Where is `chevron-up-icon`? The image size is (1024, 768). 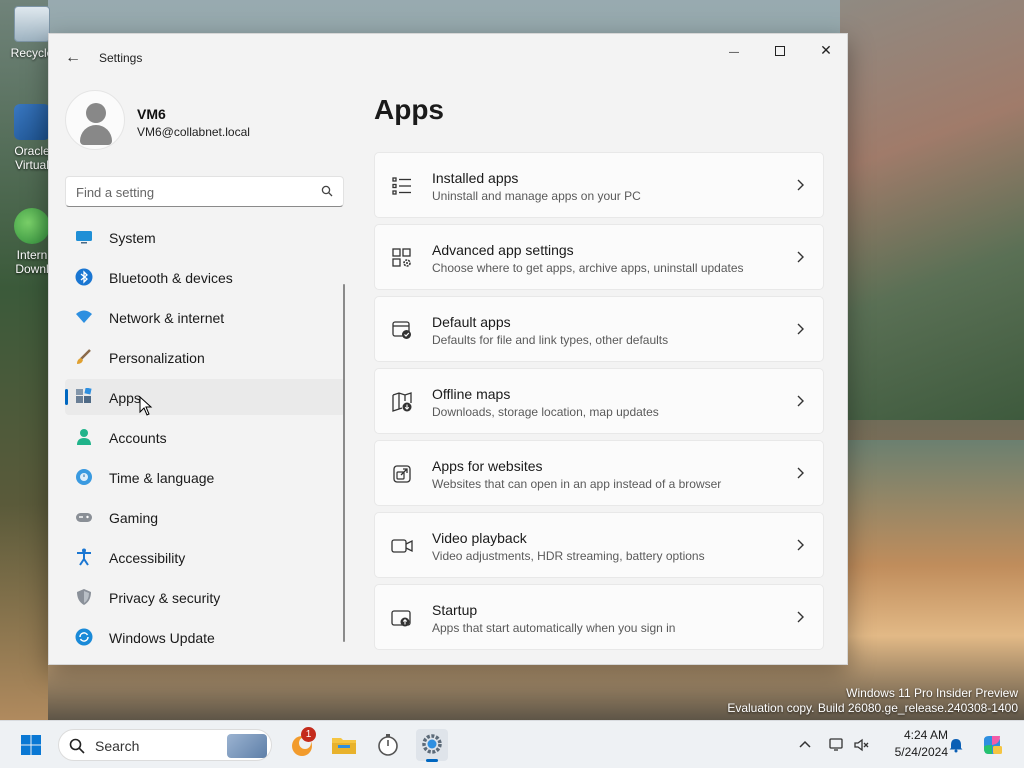 chevron-up-icon is located at coordinates (805, 745).